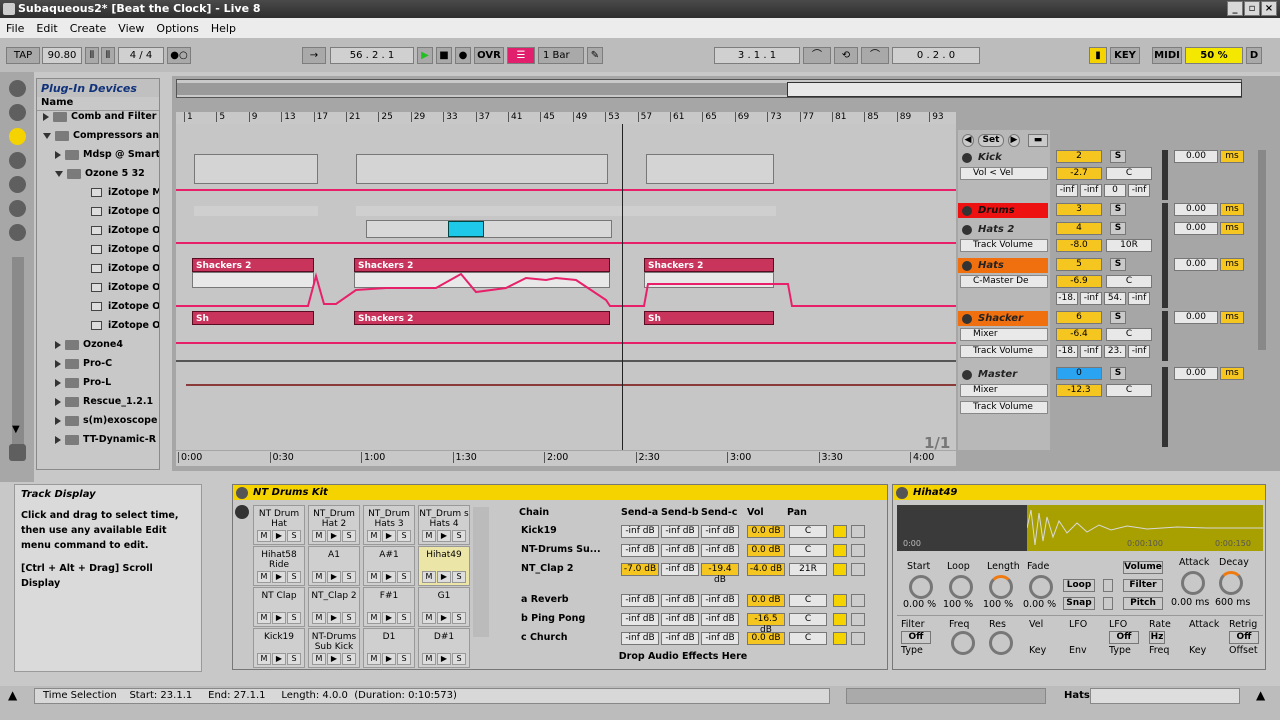 Image resolution: width=1280 pixels, height=720 pixels. I want to click on drum-pad: F#1 M ▶ S, so click(389, 607).